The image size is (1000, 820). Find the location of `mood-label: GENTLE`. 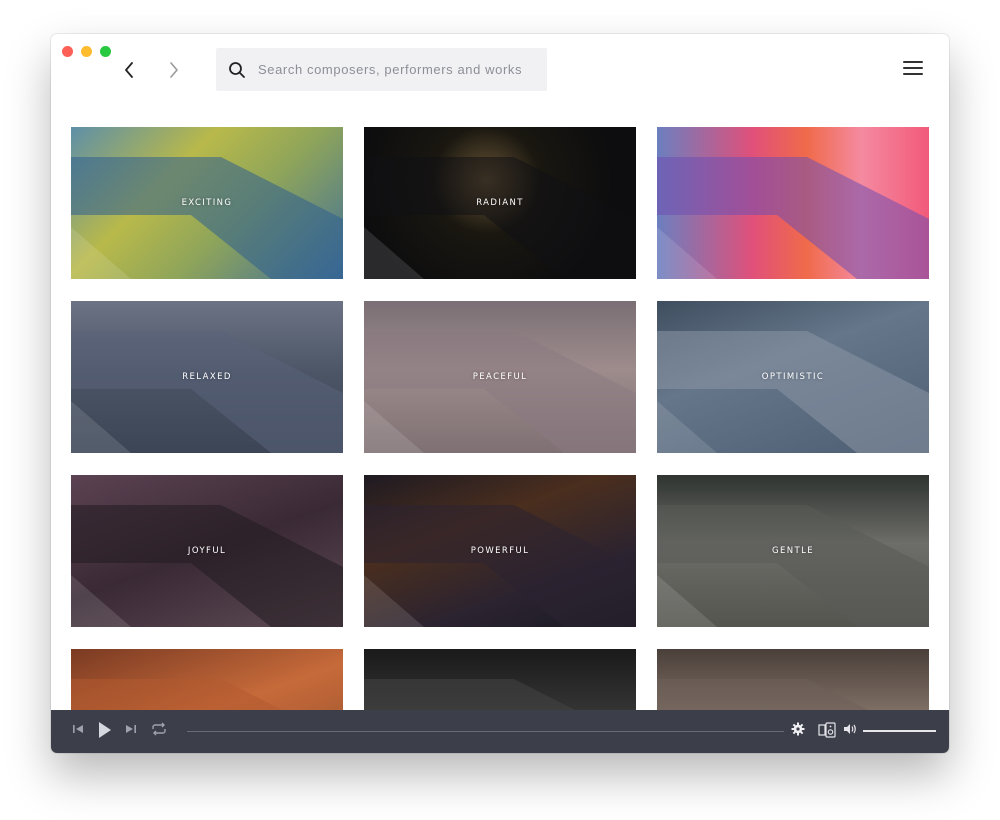

mood-label: GENTLE is located at coordinates (792, 551).